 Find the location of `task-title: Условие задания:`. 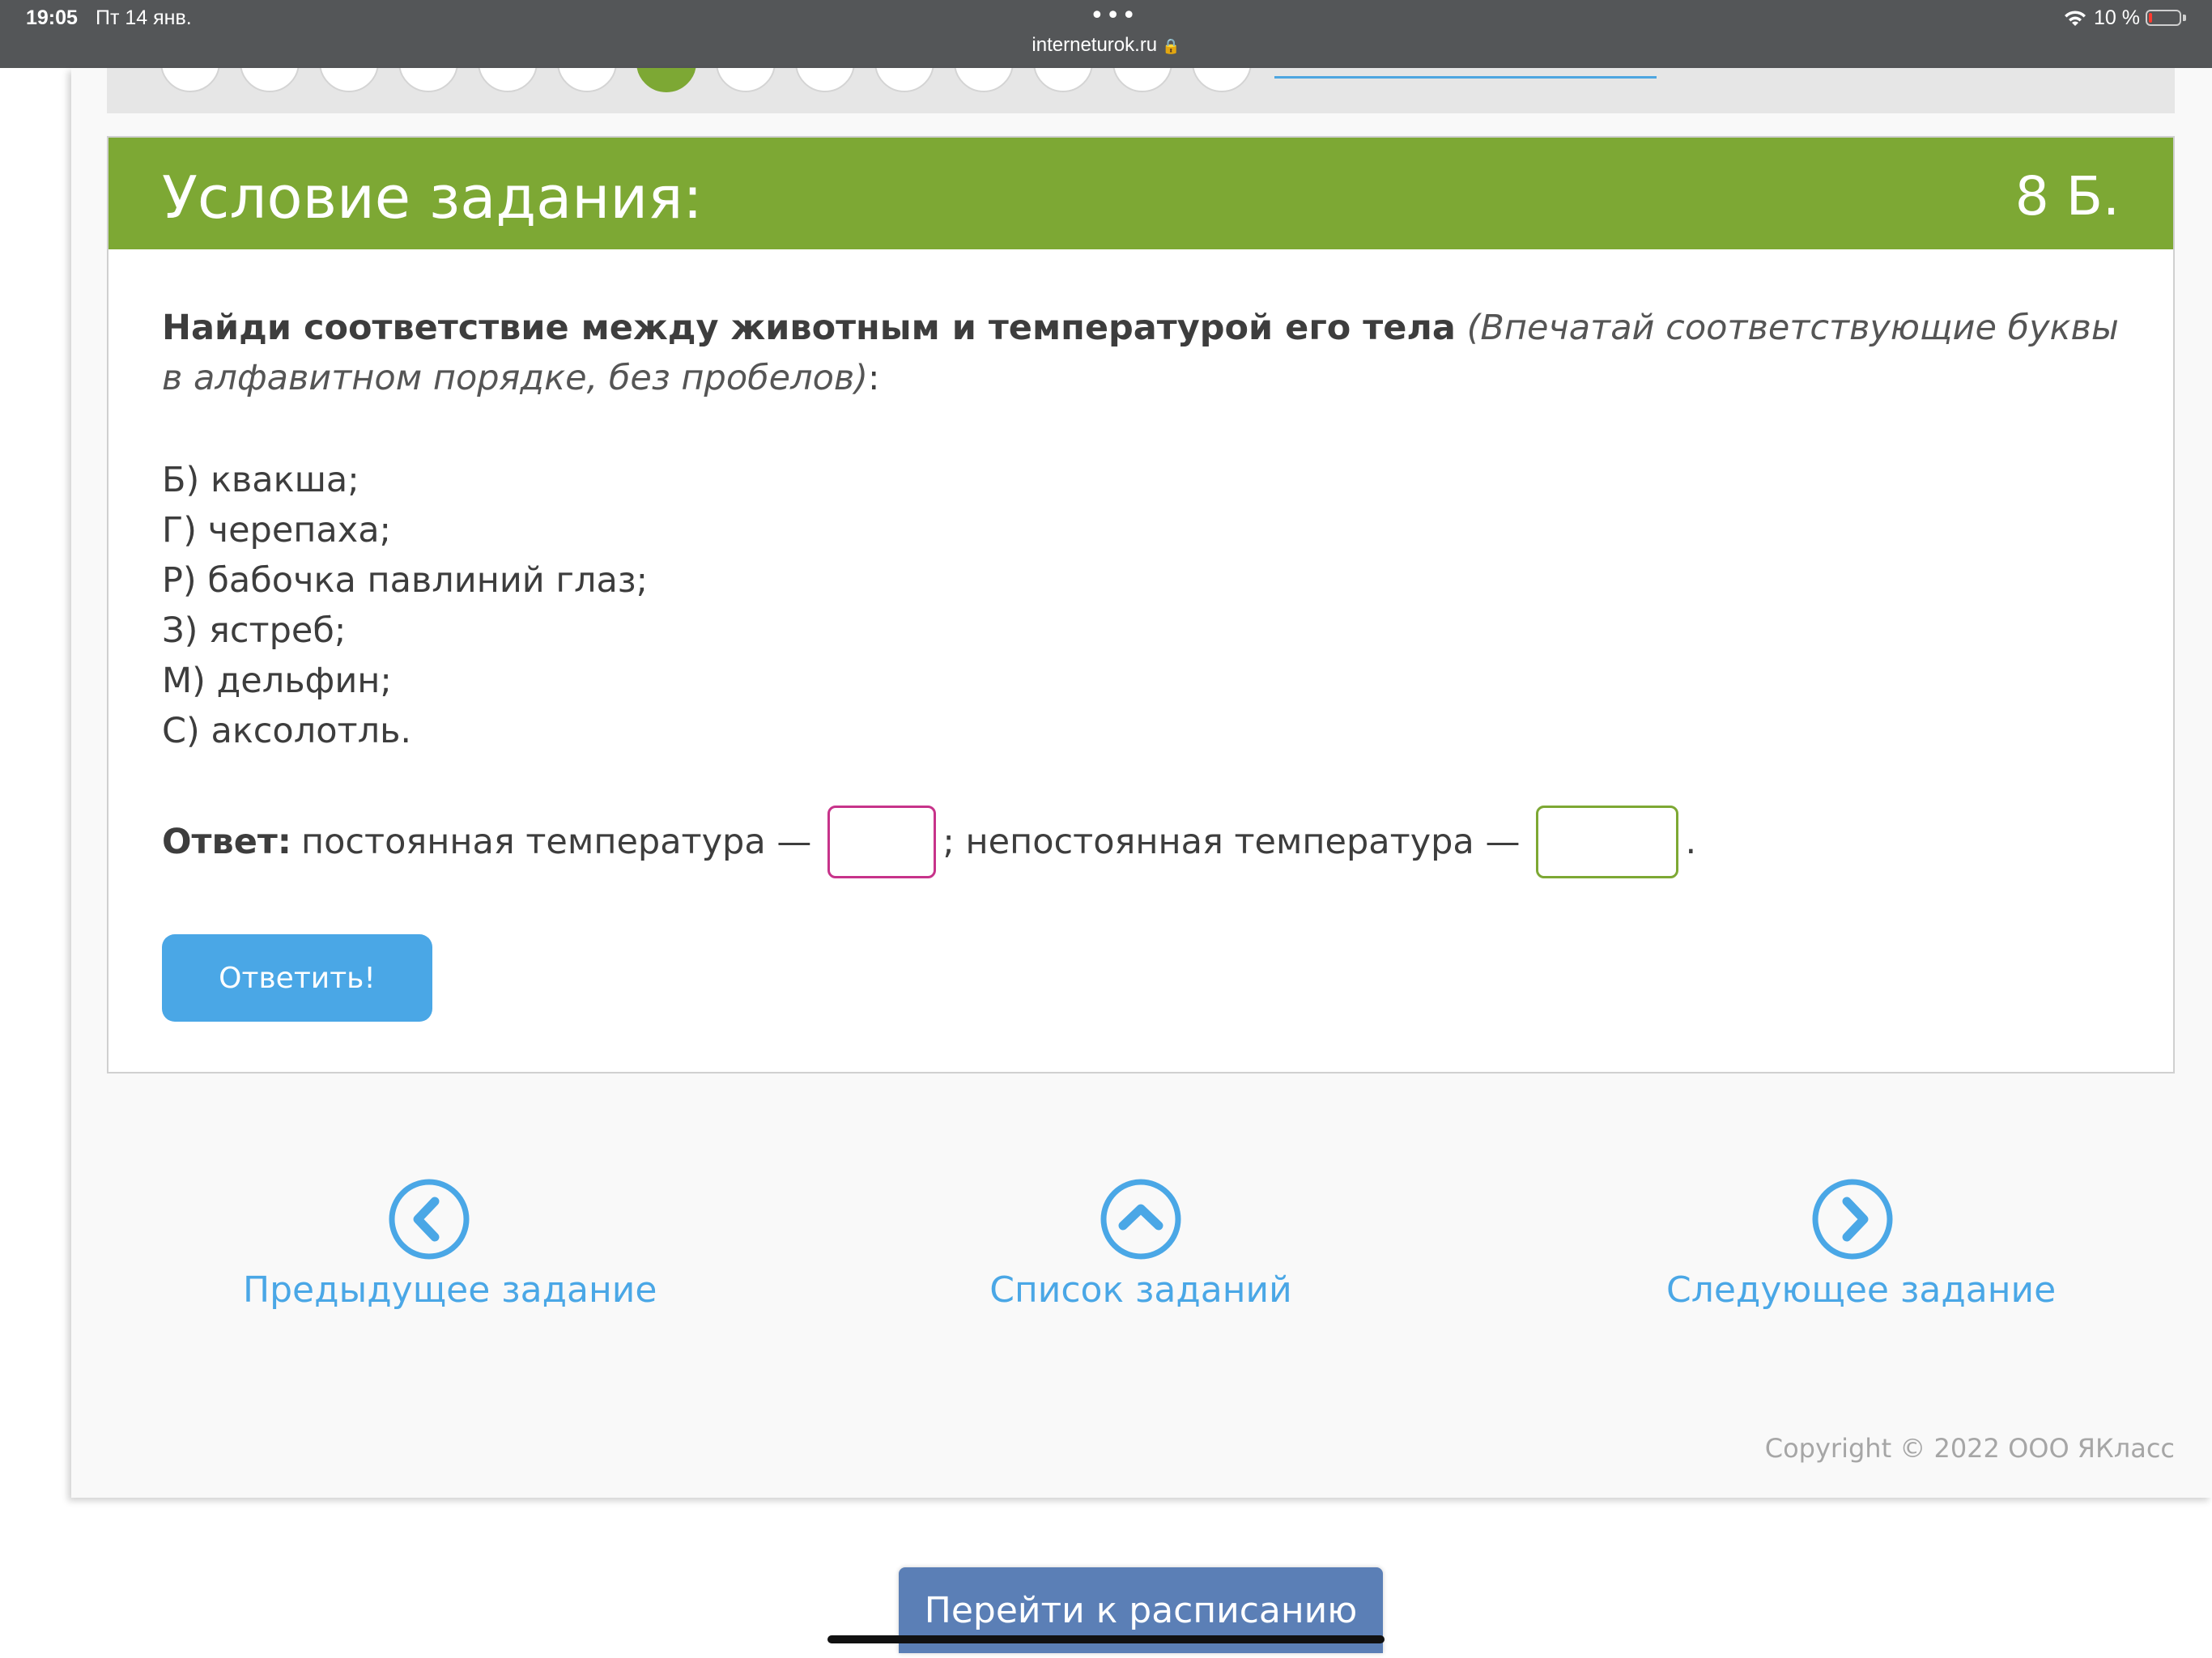

task-title: Условие задания: is located at coordinates (433, 198).